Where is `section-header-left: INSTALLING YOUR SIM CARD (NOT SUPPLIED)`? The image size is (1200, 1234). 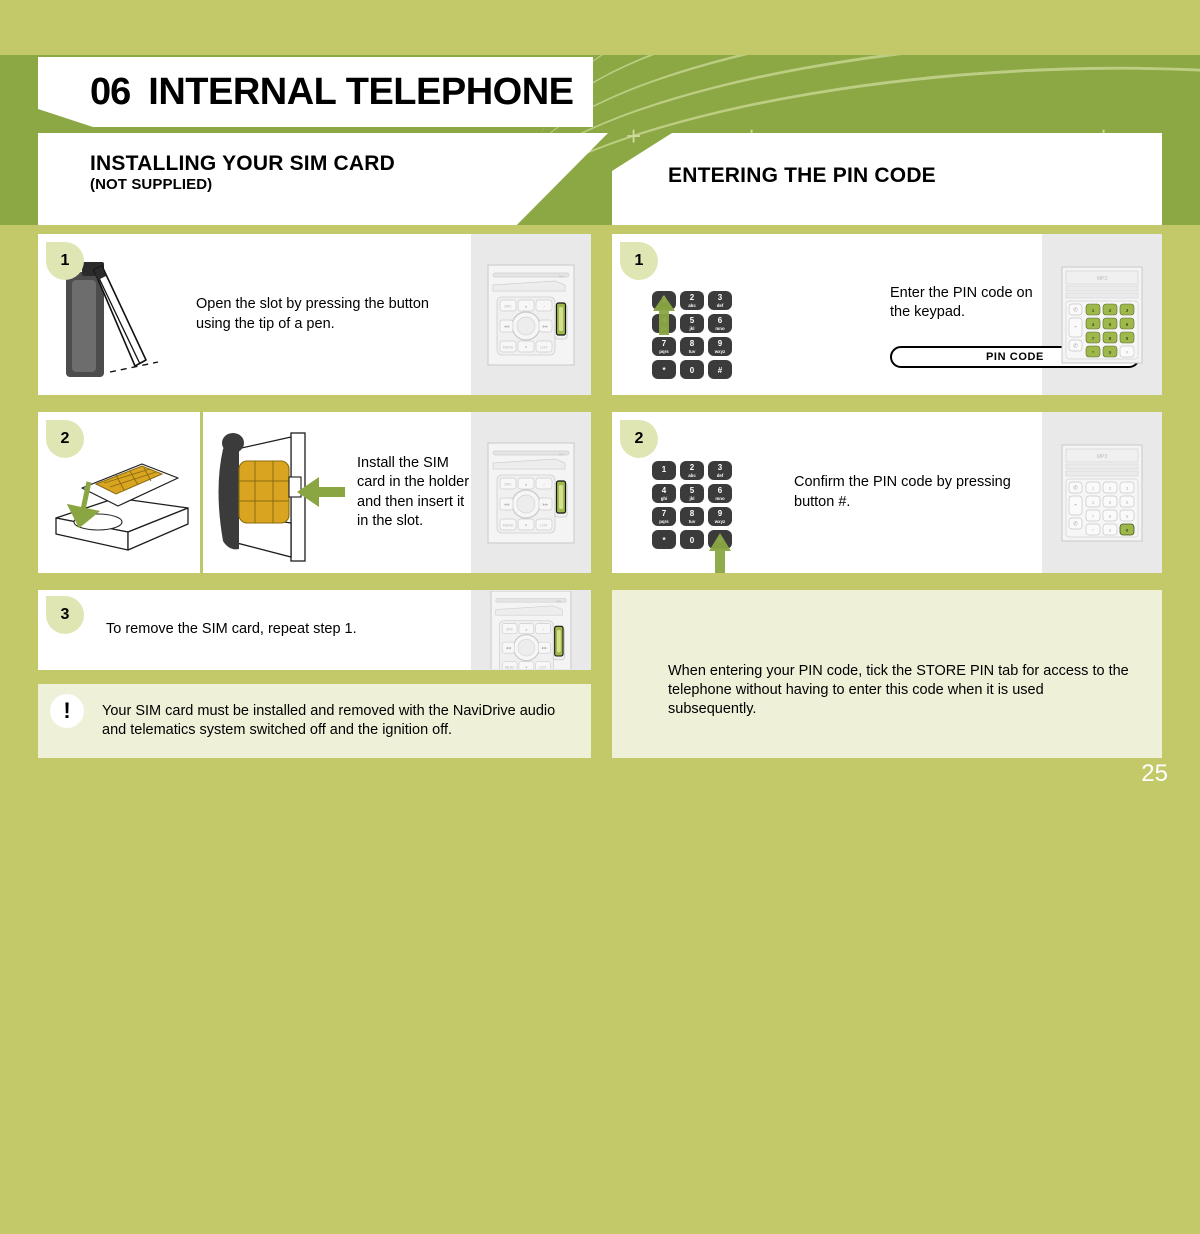 section-header-left: INSTALLING YOUR SIM CARD (NOT SUPPLIED) is located at coordinates (323, 179).